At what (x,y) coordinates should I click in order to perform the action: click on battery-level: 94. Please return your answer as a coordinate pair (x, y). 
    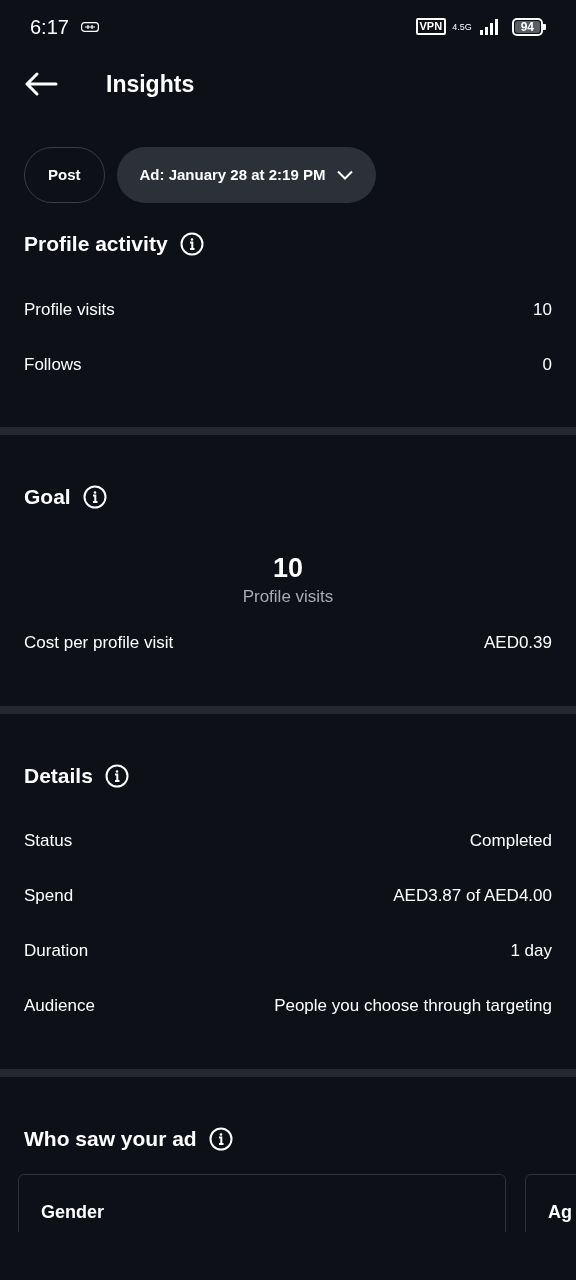
    Looking at the image, I should click on (527, 26).